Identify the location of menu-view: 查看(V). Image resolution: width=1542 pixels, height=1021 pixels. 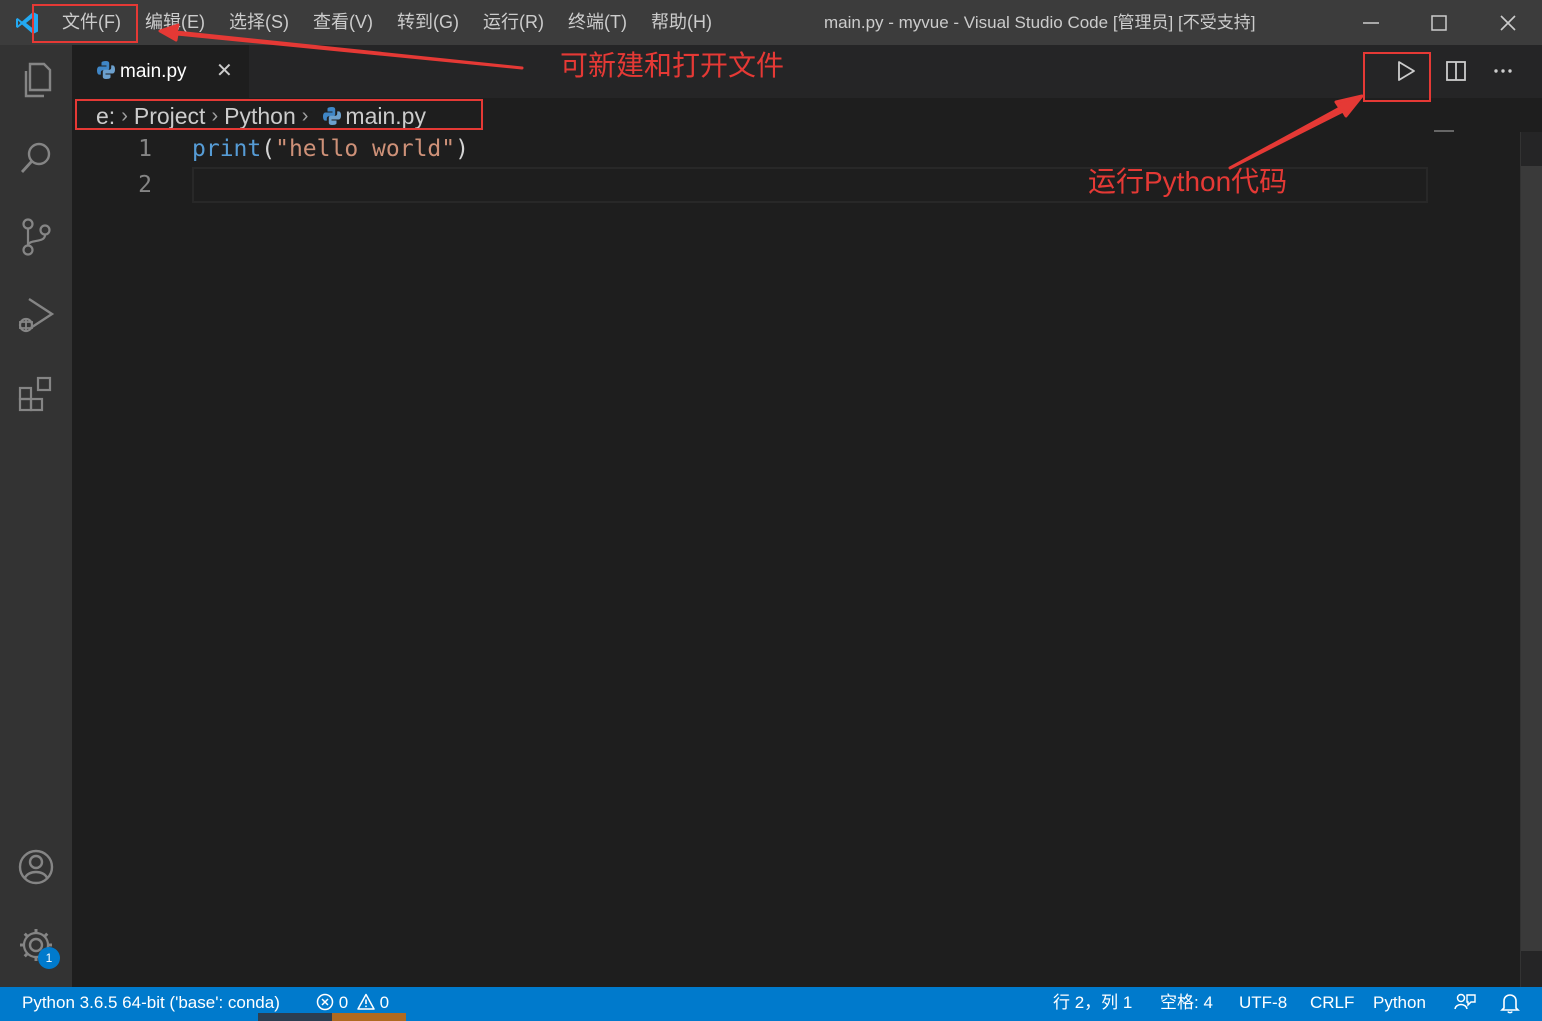
(343, 22).